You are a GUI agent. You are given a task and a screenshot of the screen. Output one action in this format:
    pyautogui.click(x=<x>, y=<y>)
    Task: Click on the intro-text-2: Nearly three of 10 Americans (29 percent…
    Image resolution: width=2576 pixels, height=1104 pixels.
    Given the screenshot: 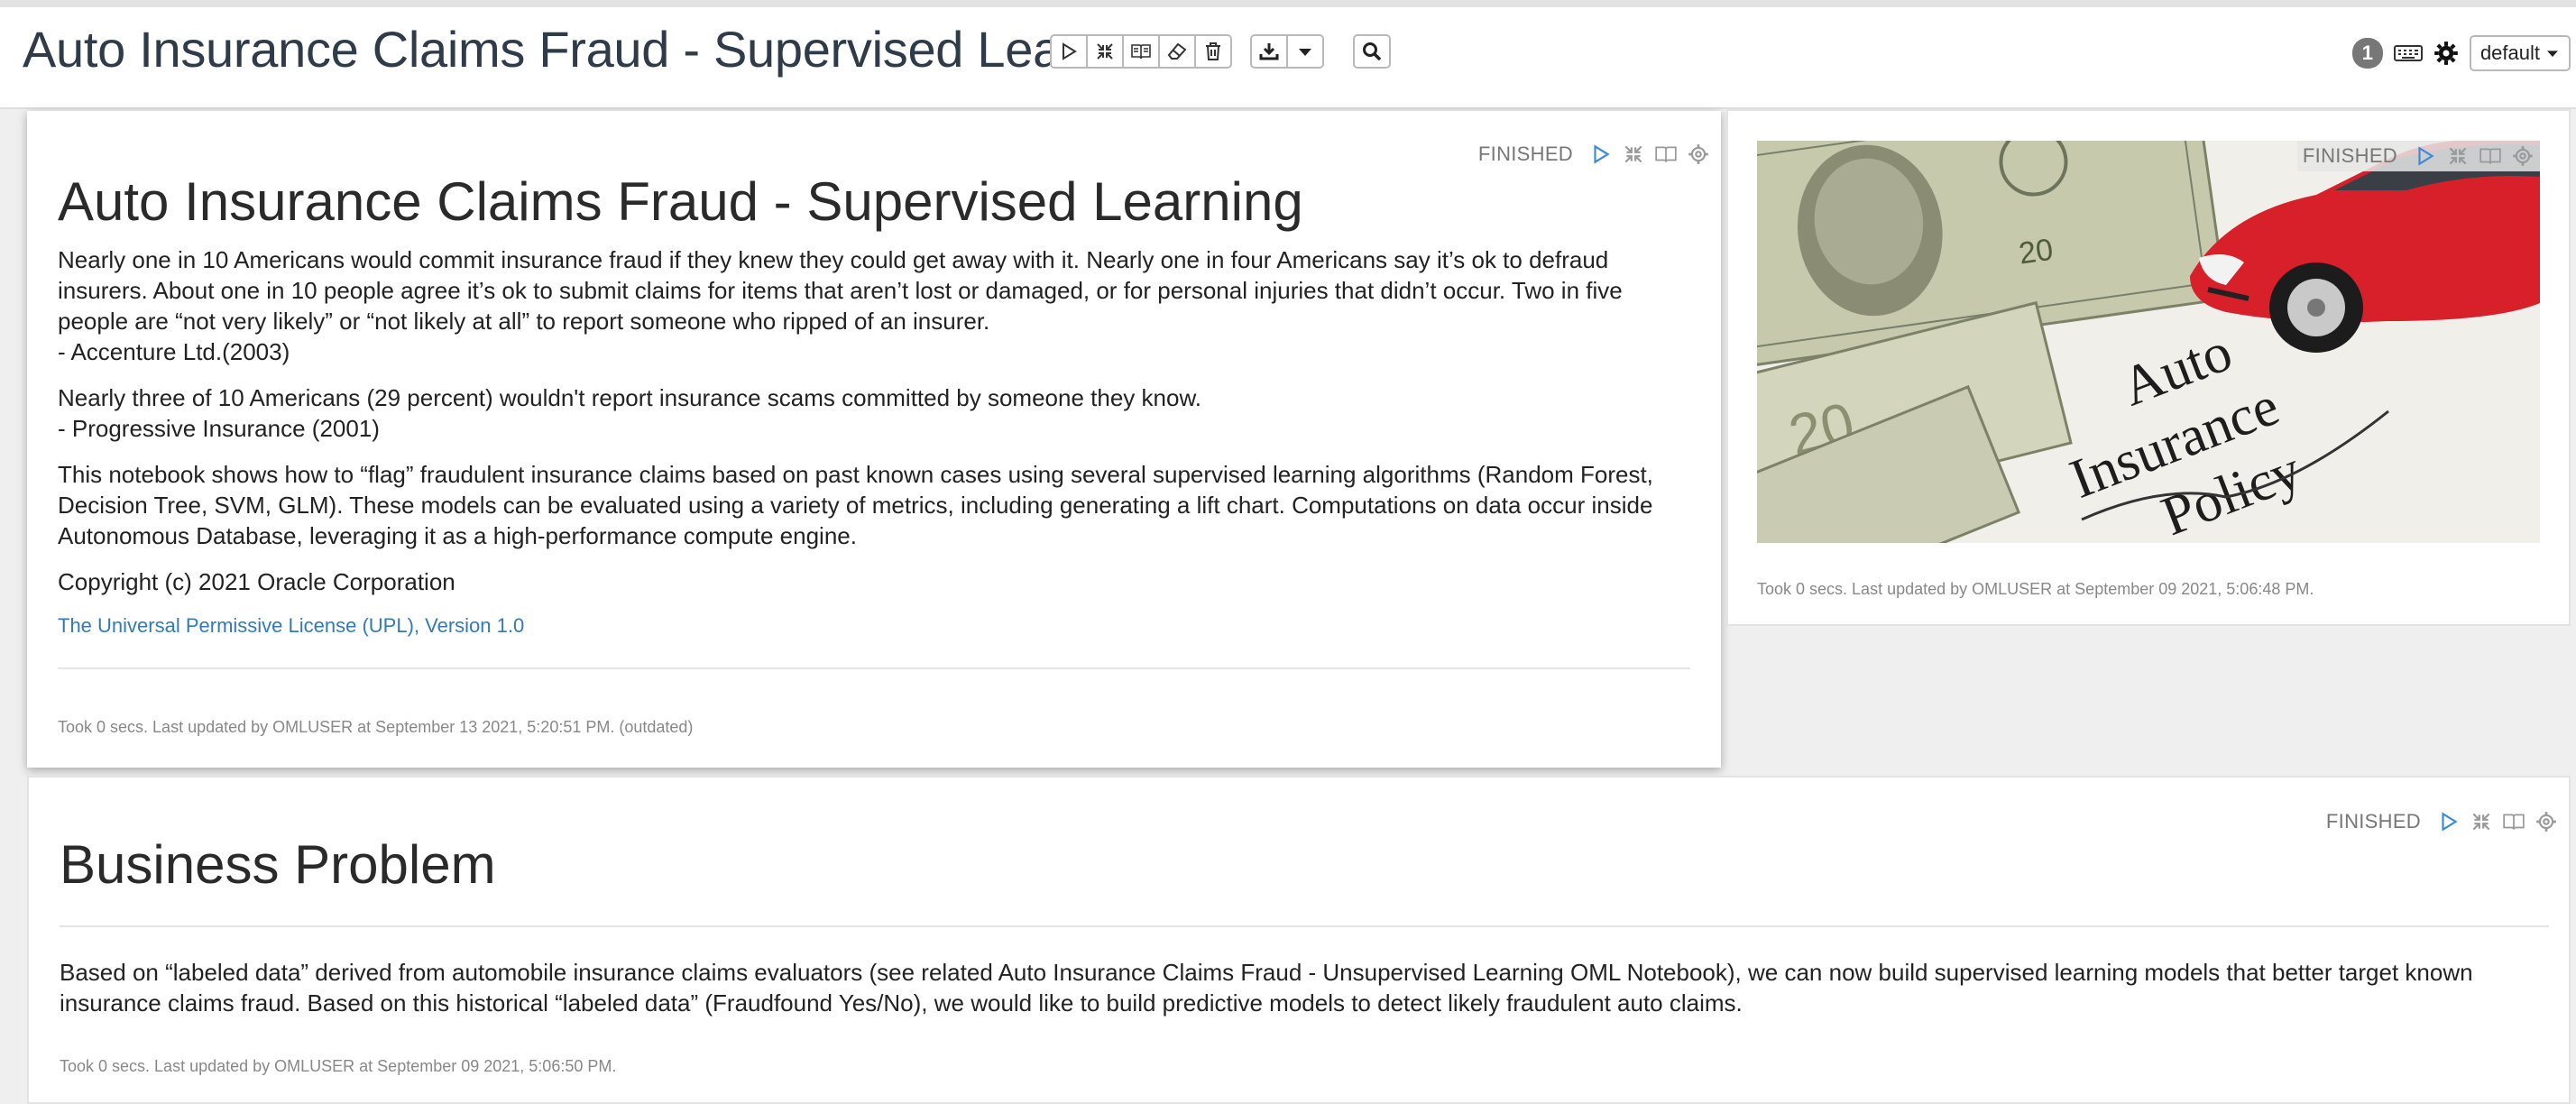 What is the action you would take?
    pyautogui.click(x=630, y=397)
    